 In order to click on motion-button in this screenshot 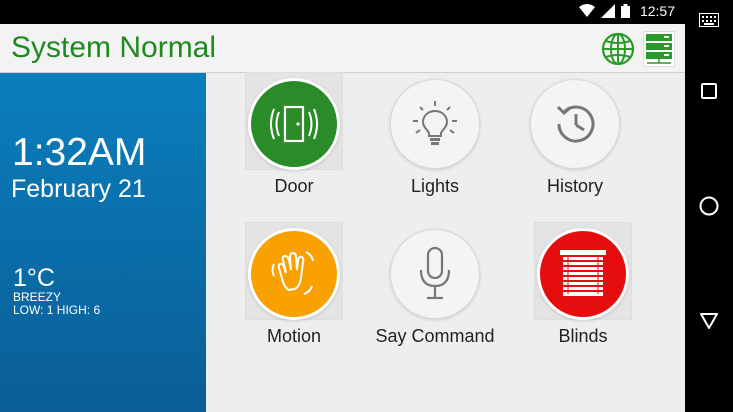, I will do `click(294, 274)`.